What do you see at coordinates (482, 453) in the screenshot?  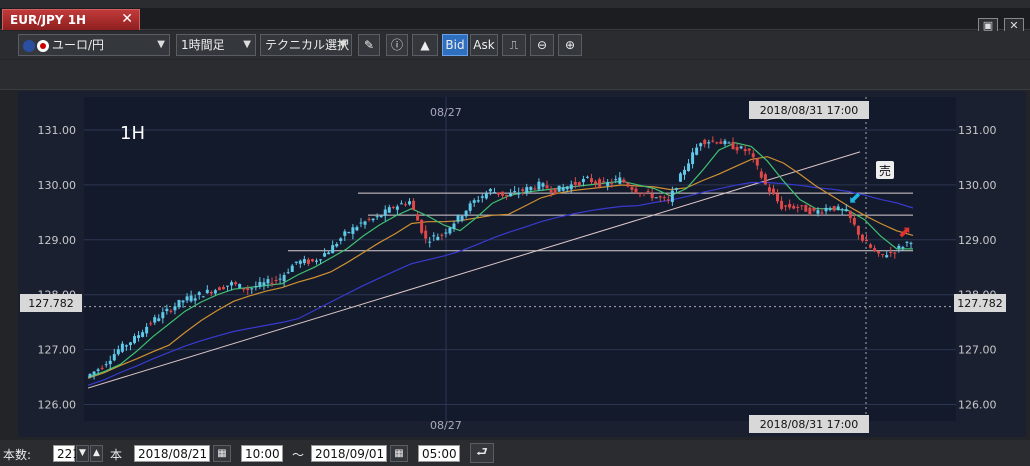 I see `refresh-icon: ⮐` at bounding box center [482, 453].